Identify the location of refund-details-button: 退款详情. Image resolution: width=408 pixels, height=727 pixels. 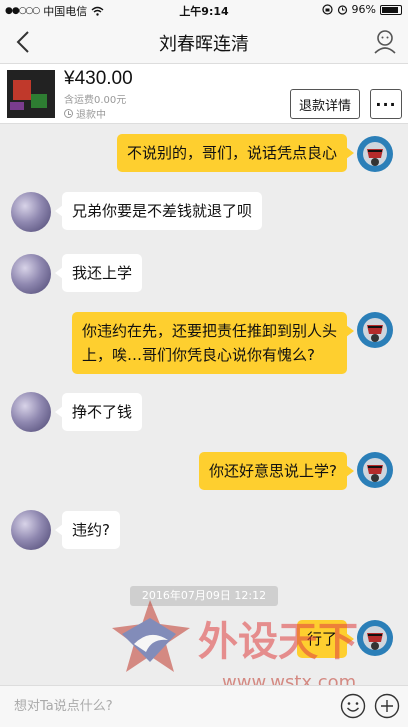
(325, 104).